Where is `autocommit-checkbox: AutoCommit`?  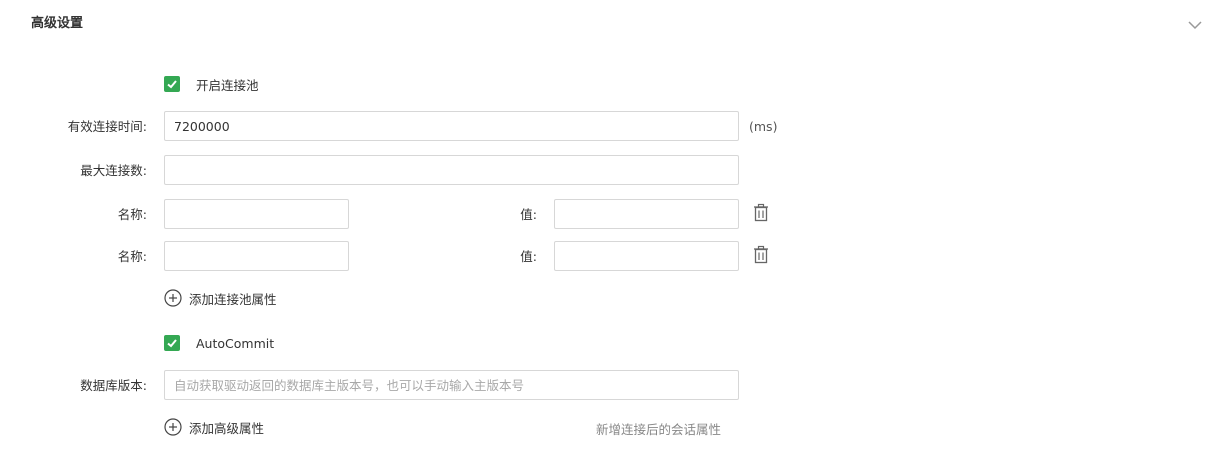
autocommit-checkbox: AutoCommit is located at coordinates (219, 343).